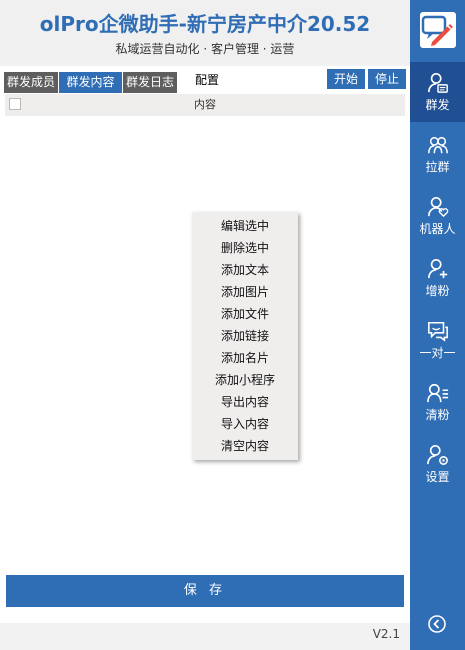 The image size is (465, 650). I want to click on sidebar-item-broadcast: 群发, so click(437, 92).